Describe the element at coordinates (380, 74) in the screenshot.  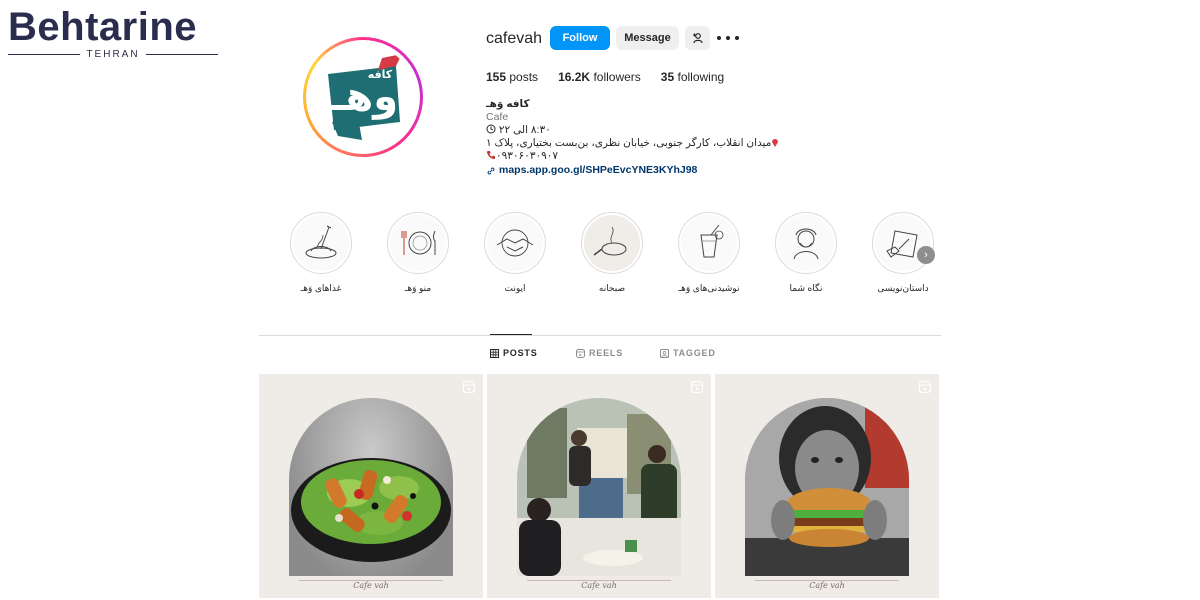
I see `svg-text: کافه` at that location.